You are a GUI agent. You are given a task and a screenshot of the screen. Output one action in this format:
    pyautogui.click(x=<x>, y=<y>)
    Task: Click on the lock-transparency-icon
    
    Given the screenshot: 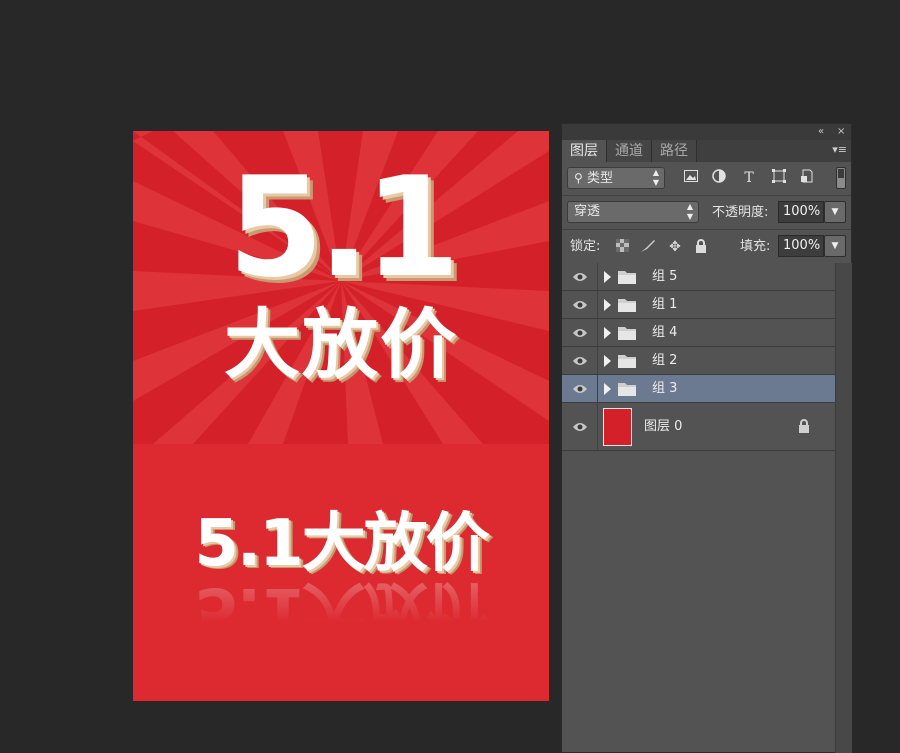 What is the action you would take?
    pyautogui.click(x=622, y=247)
    